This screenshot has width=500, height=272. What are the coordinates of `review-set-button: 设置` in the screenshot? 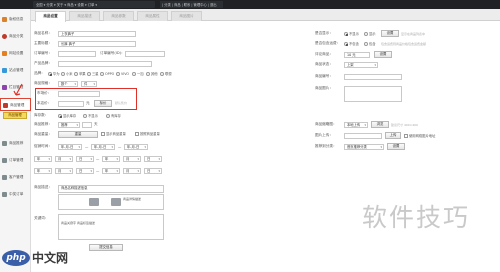 It's located at (383, 54).